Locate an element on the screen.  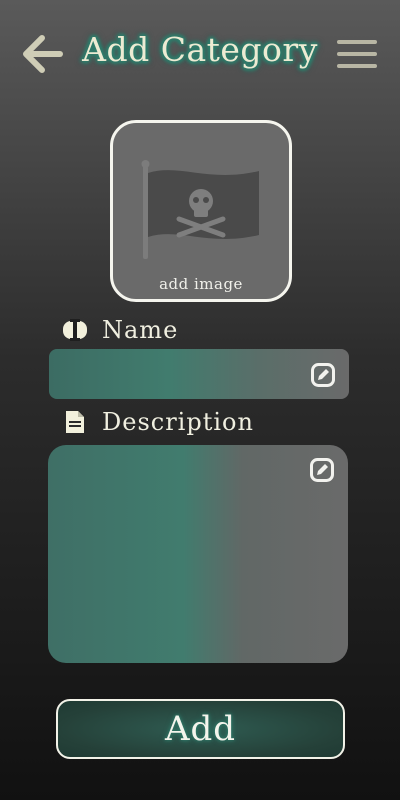
name-label: Name is located at coordinates (140, 330).